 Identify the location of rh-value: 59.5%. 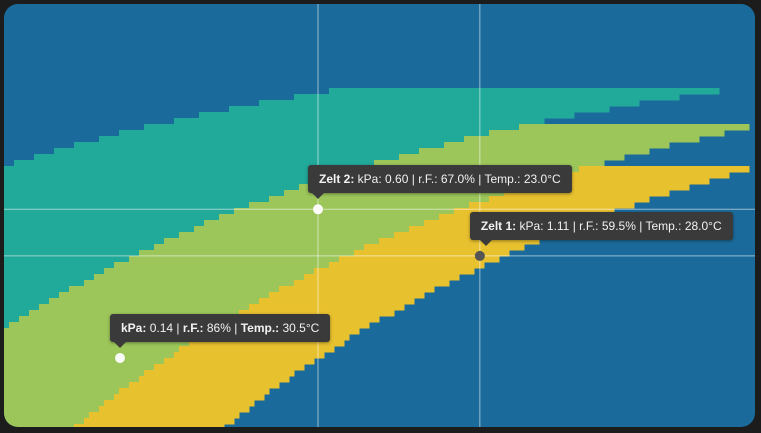
(618, 225).